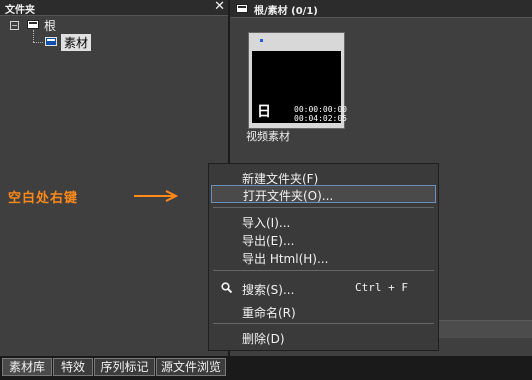 The image size is (532, 380). Describe the element at coordinates (381, 287) in the screenshot. I see `menu-item-shortcut: Ctrl + F` at that location.